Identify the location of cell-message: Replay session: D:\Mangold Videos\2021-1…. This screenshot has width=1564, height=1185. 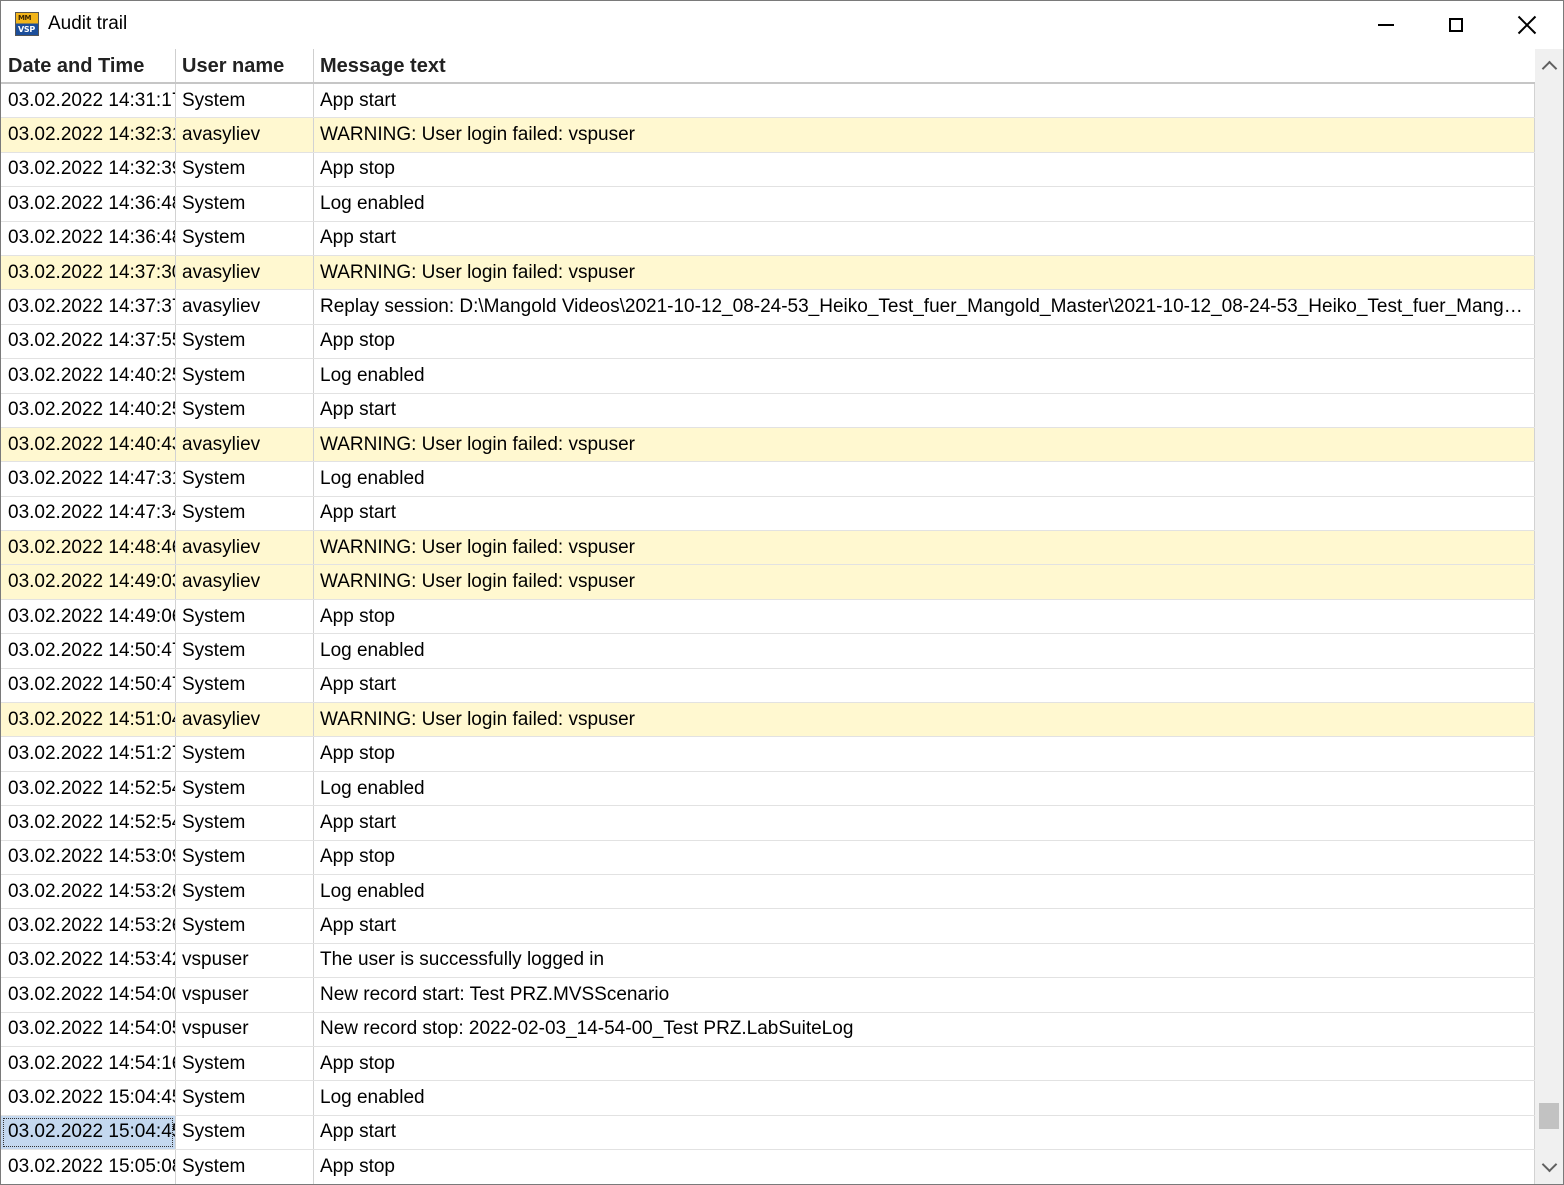
(924, 307).